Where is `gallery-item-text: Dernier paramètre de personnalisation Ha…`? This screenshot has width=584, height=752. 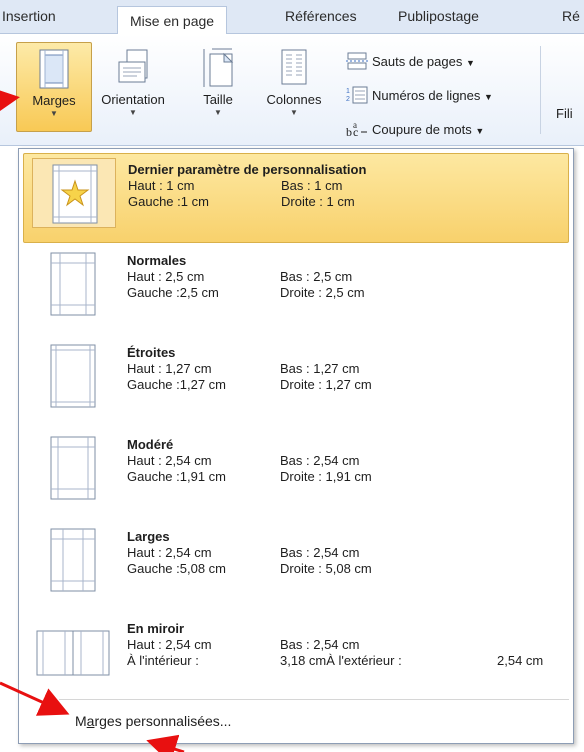 gallery-item-text: Dernier paramètre de personnalisation Ha… is located at coordinates (247, 186).